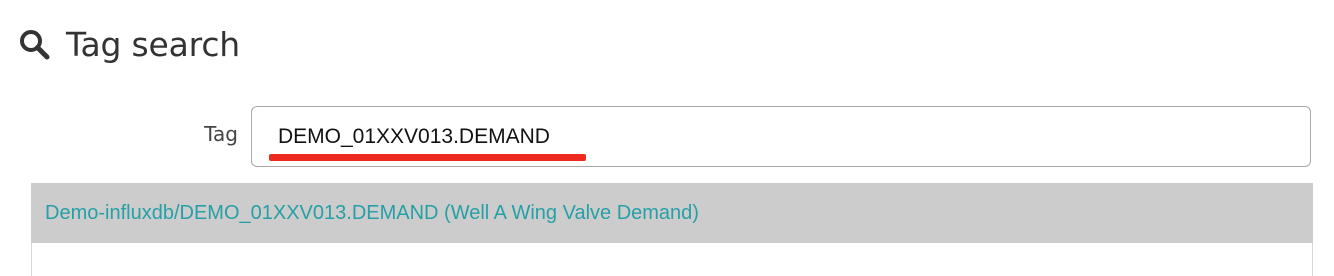 This screenshot has height=276, width=1334. Describe the element at coordinates (221, 134) in the screenshot. I see `tag-field-label: Tag` at that location.